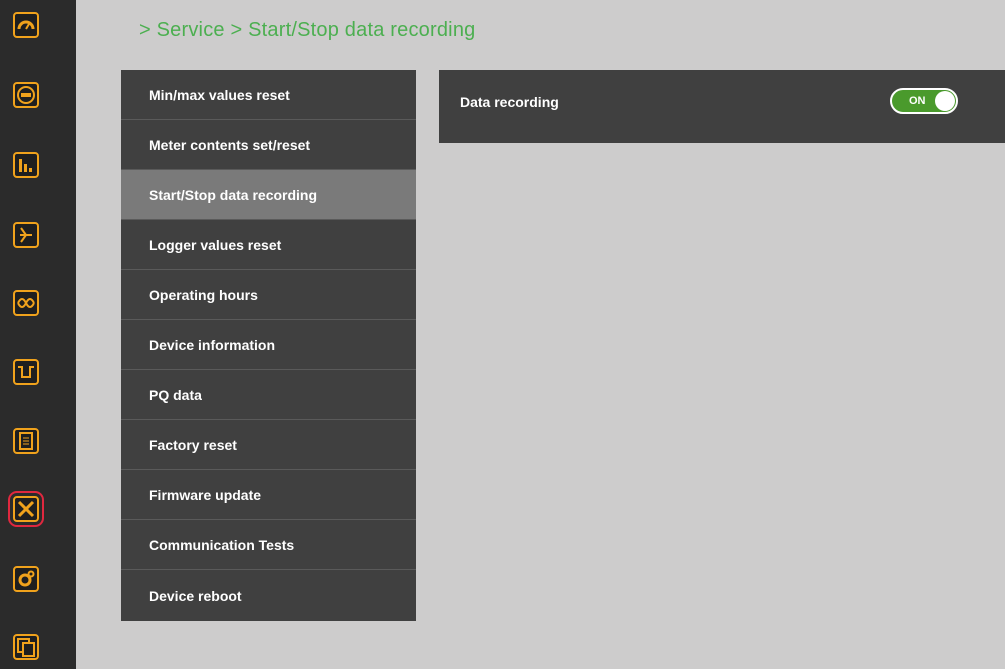  I want to click on phasor-icon, so click(26, 235).